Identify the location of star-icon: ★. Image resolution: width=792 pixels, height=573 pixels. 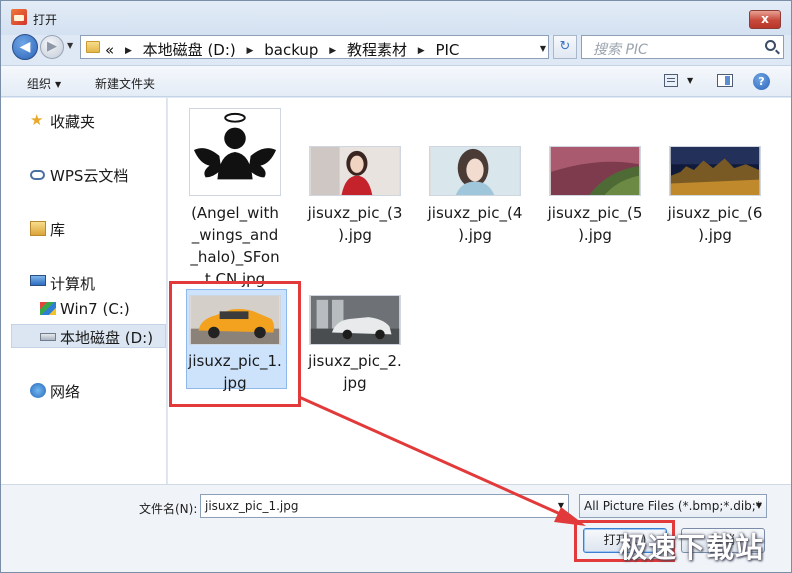
(37, 120).